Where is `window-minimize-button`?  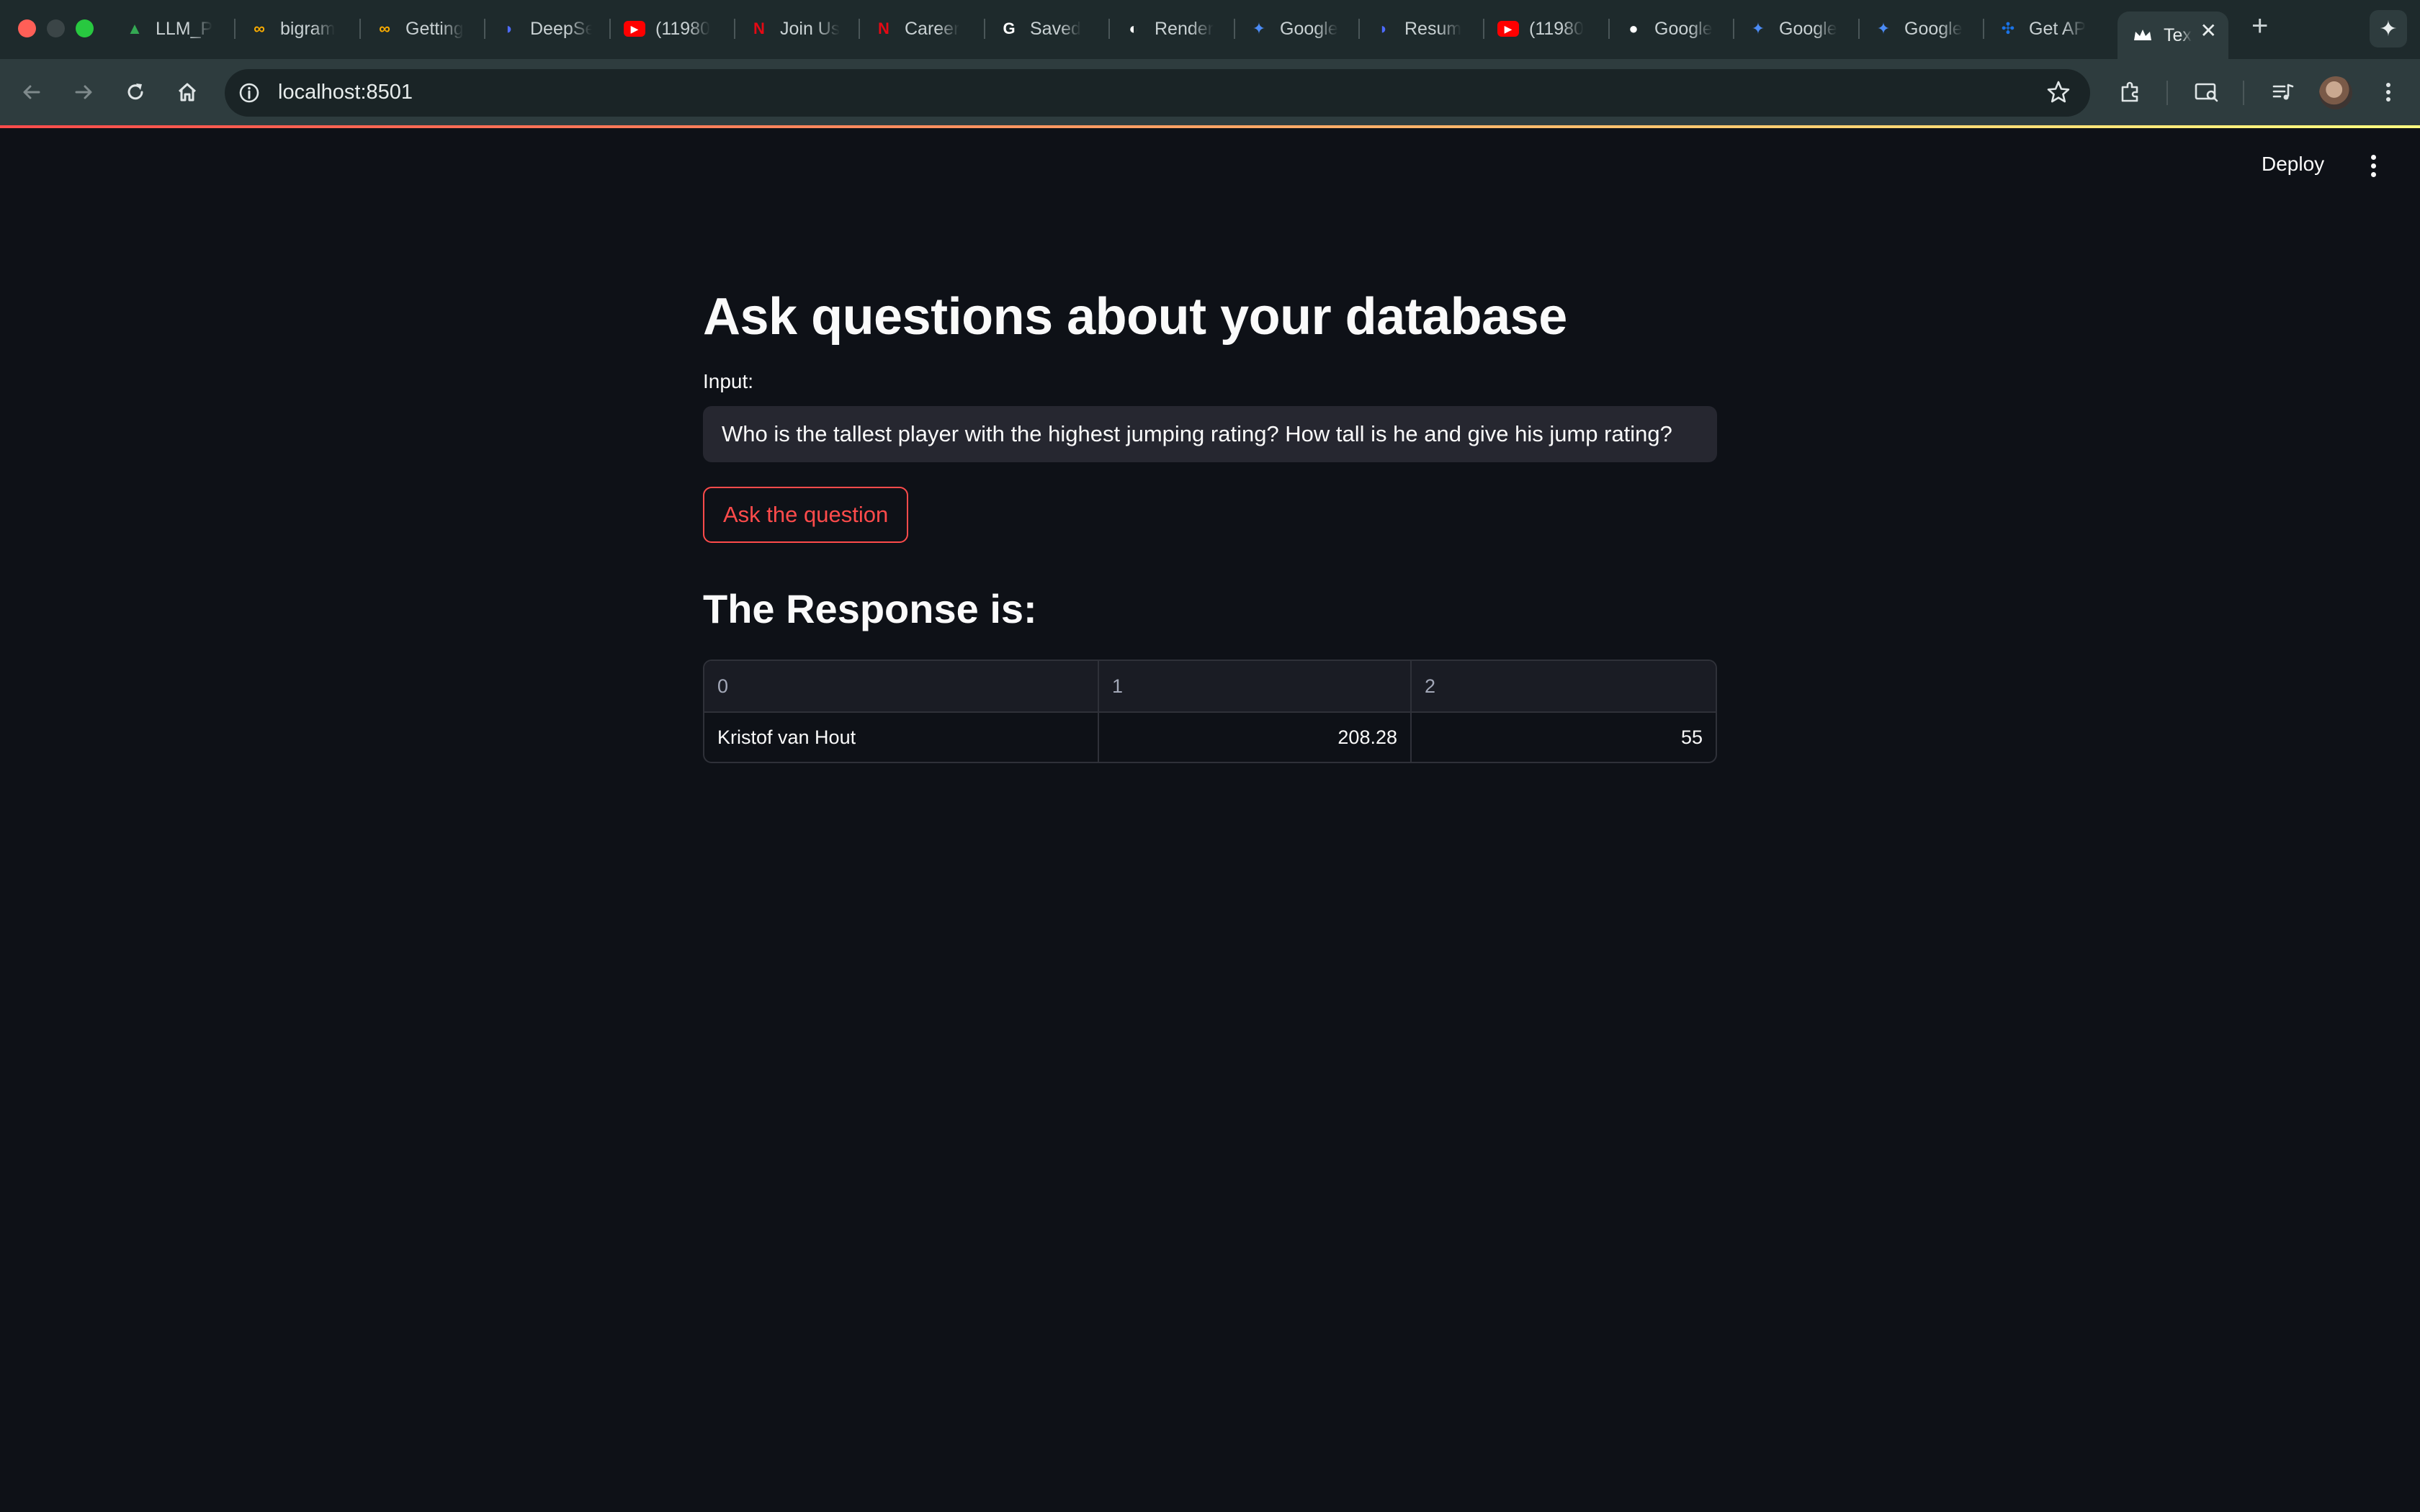 window-minimize-button is located at coordinates (56, 28).